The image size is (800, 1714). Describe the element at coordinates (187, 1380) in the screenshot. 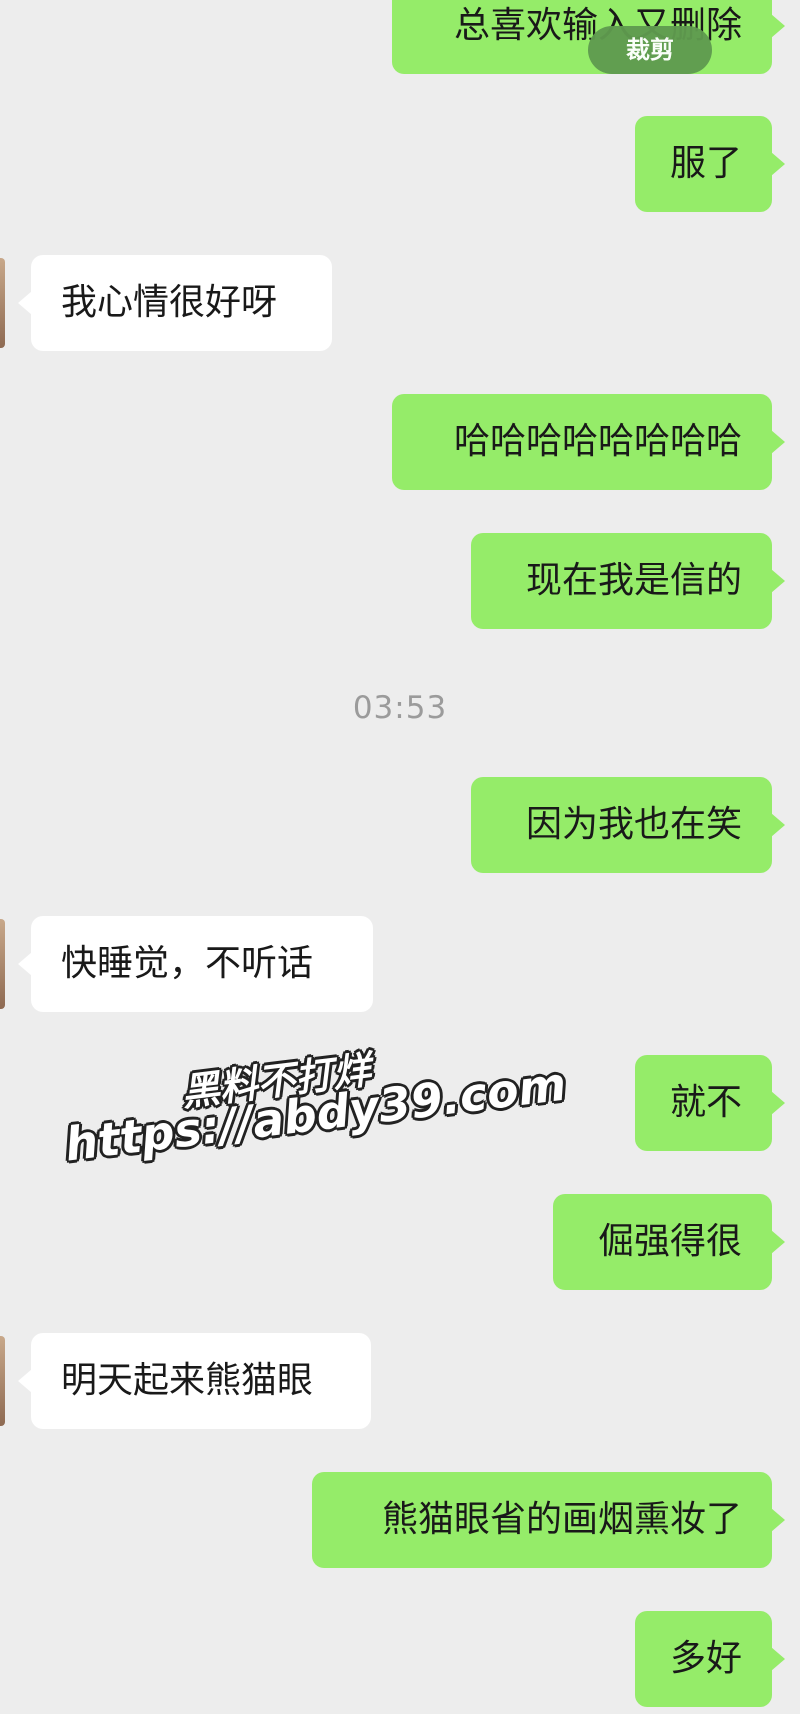

I see `message-text: 明天起来熊猫眼` at that location.